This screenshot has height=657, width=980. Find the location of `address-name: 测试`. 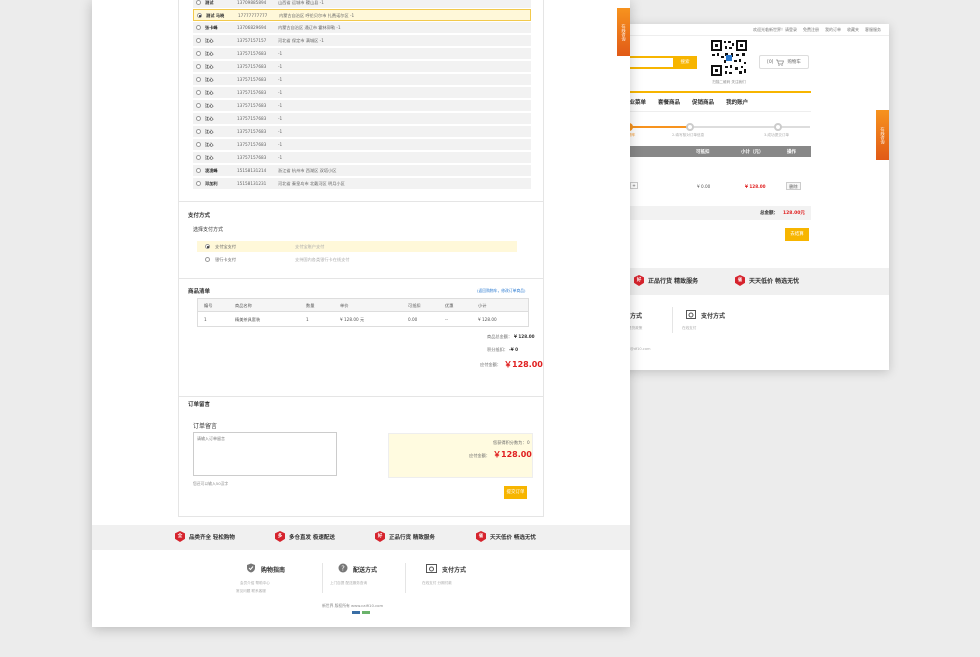

address-name: 测试 is located at coordinates (209, 2).